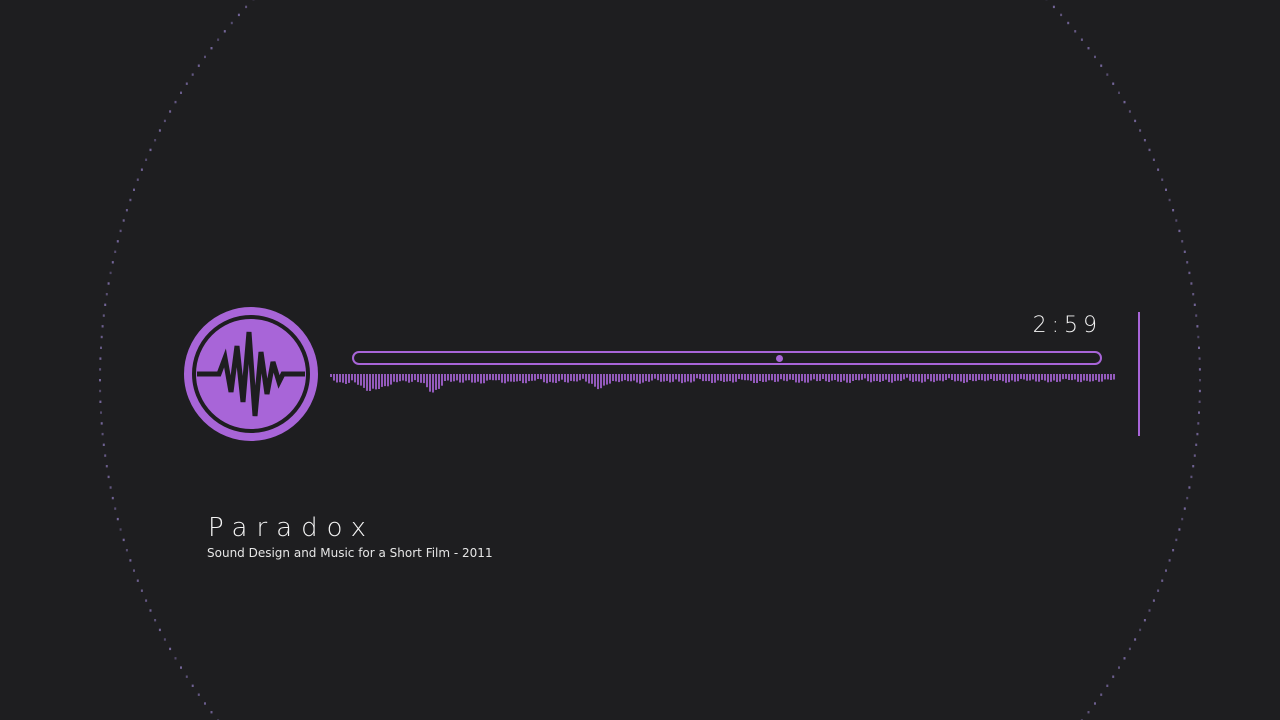 Image resolution: width=1280 pixels, height=720 pixels. I want to click on elapsed-time: 2:59, so click(1067, 325).